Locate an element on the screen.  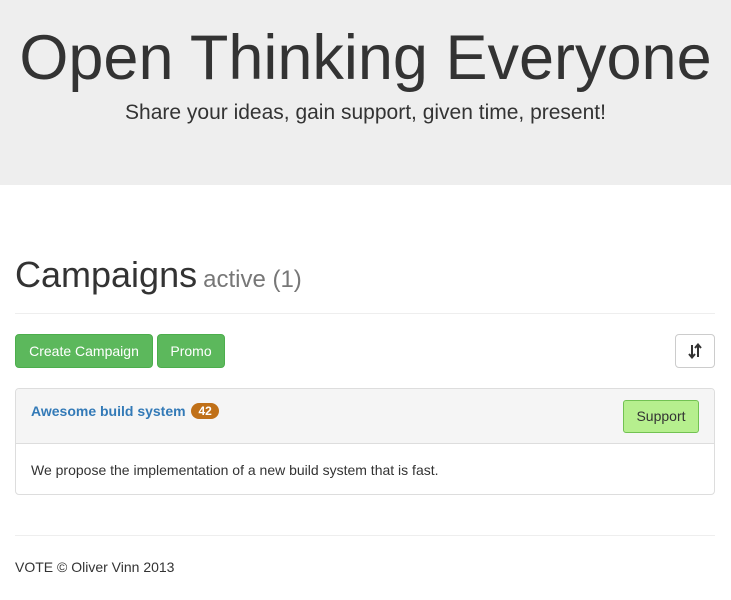
sort-button is located at coordinates (695, 351).